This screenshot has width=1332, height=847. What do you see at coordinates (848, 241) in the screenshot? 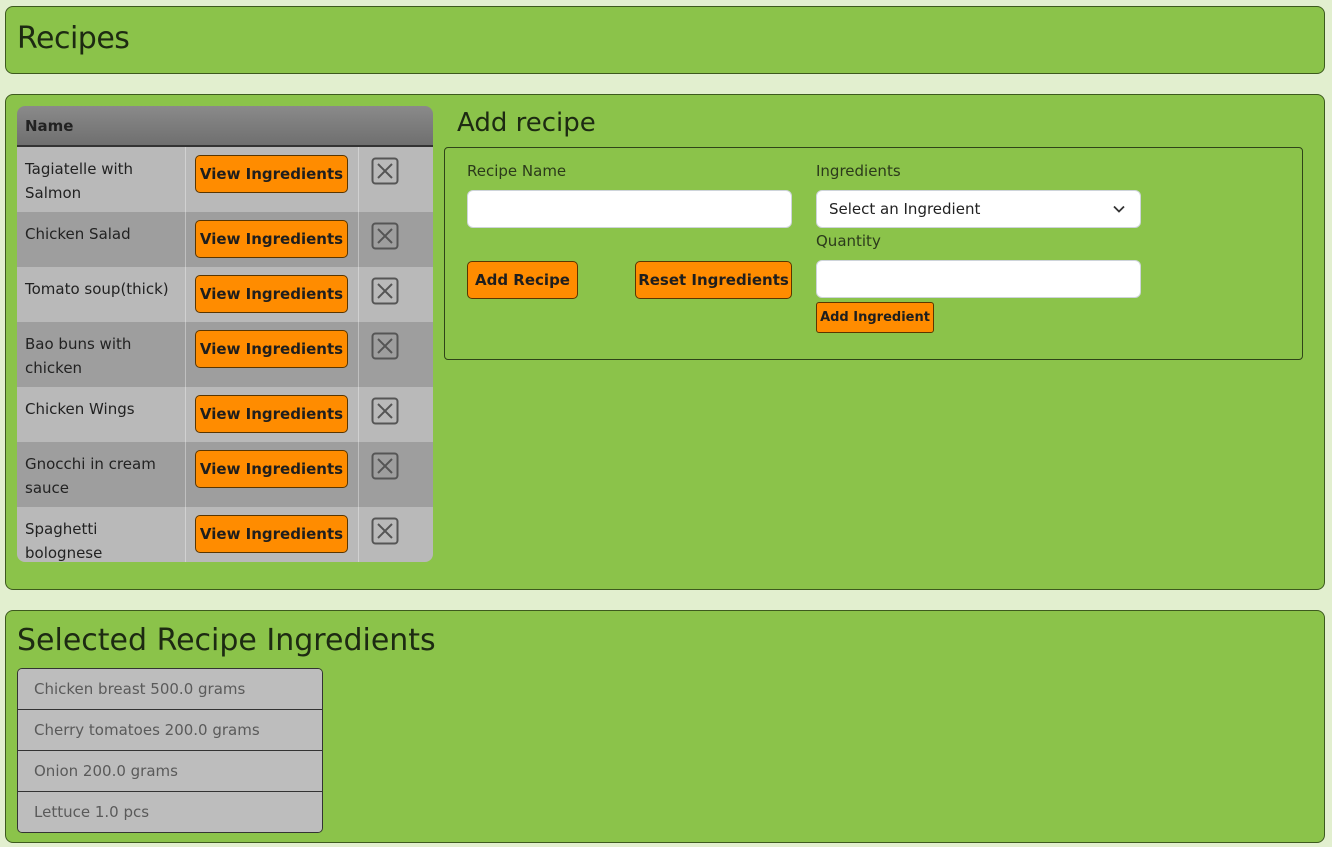
I see `quantity-label: Quantity` at bounding box center [848, 241].